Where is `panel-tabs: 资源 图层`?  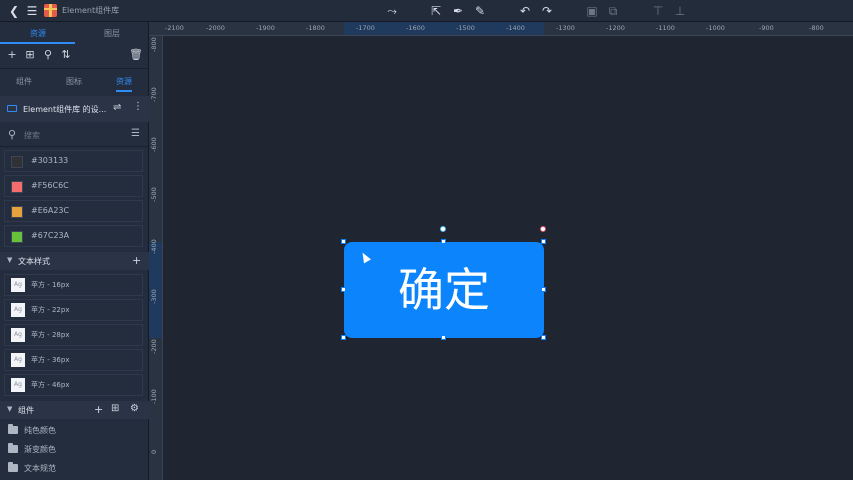
panel-tabs: 资源 图层 is located at coordinates (74, 33).